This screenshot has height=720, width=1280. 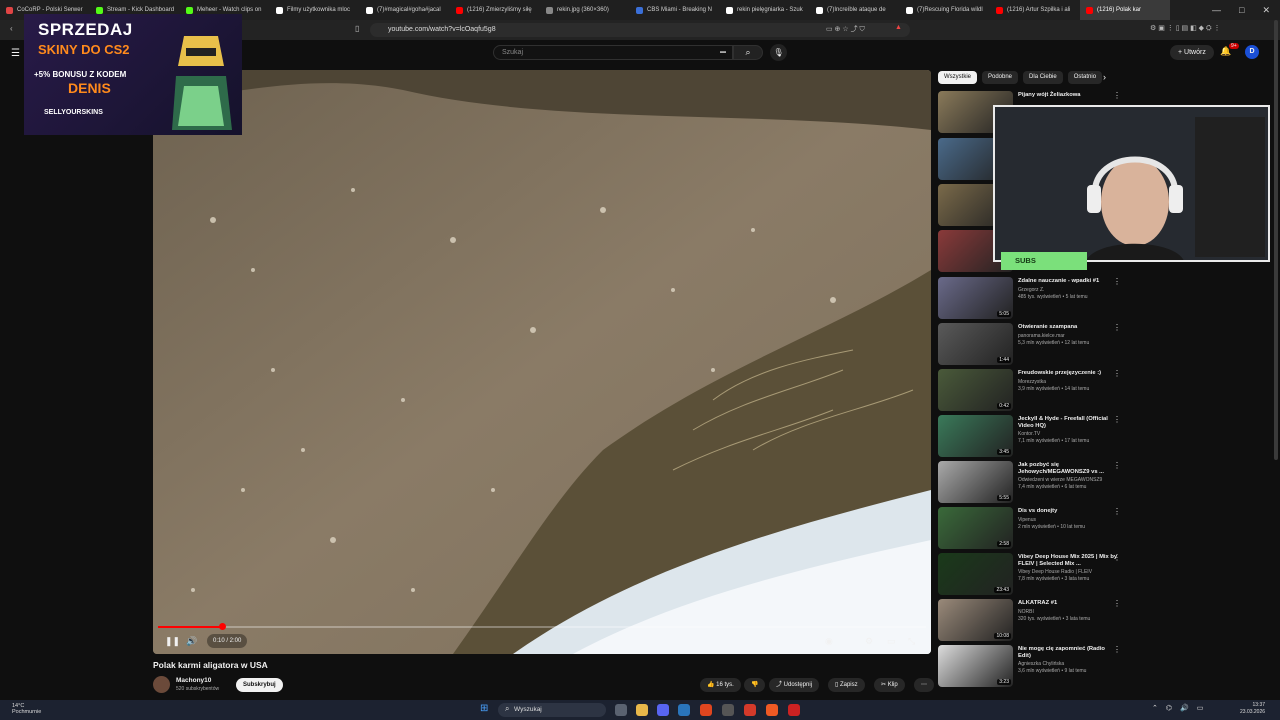 What do you see at coordinates (1073, 382) in the screenshot?
I see `recommendation-channel: Morezzystka` at bounding box center [1073, 382].